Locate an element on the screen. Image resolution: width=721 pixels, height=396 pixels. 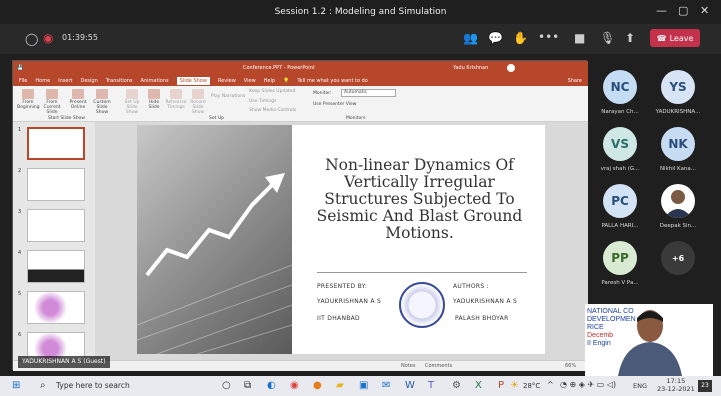
show-media-checkbox: Show Media Controls is located at coordinates (272, 110).